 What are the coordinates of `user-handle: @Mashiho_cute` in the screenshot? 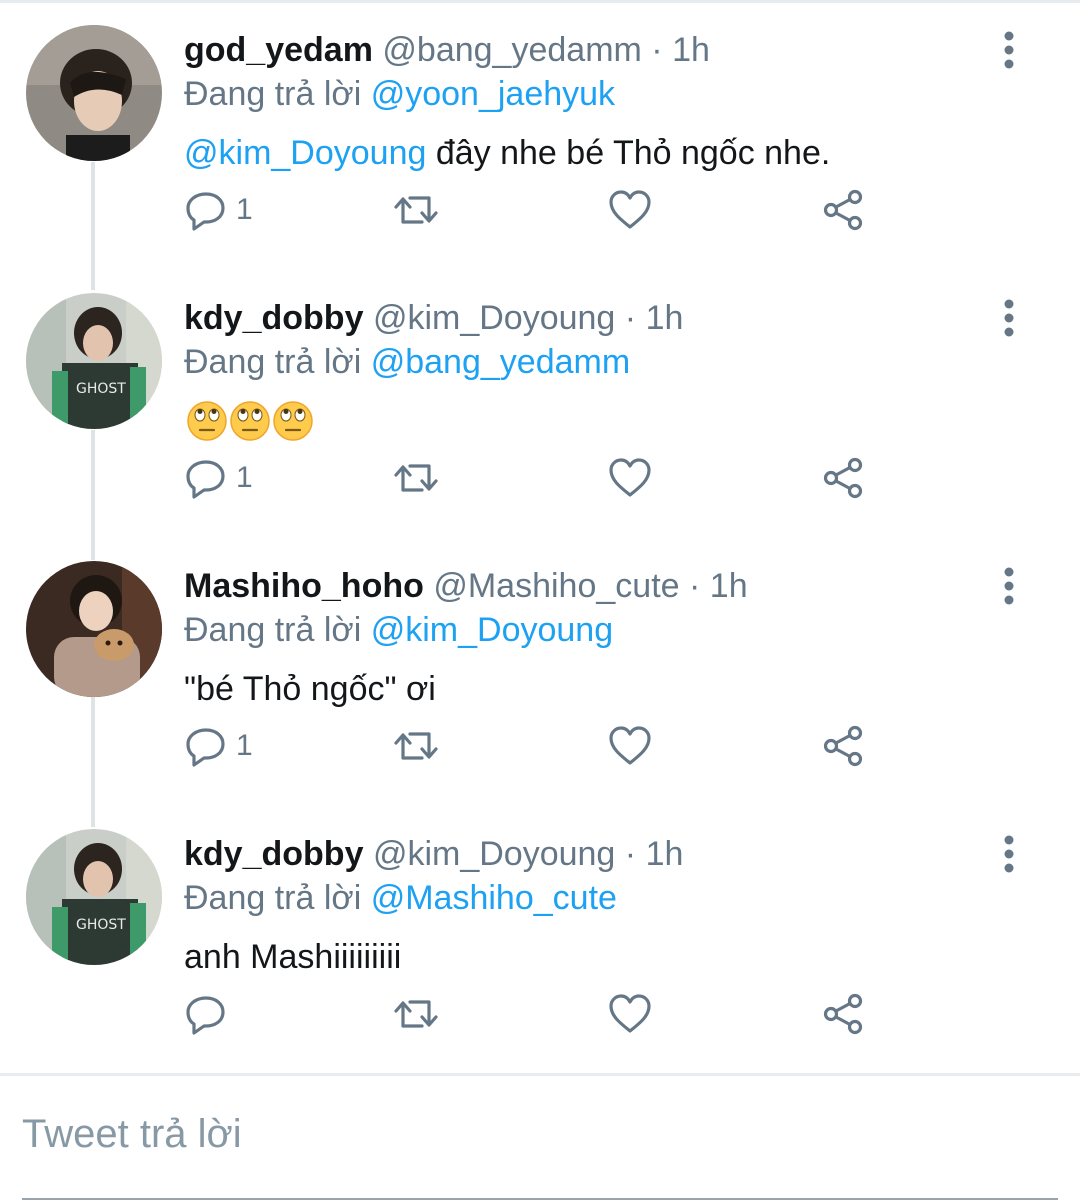 It's located at (556, 586).